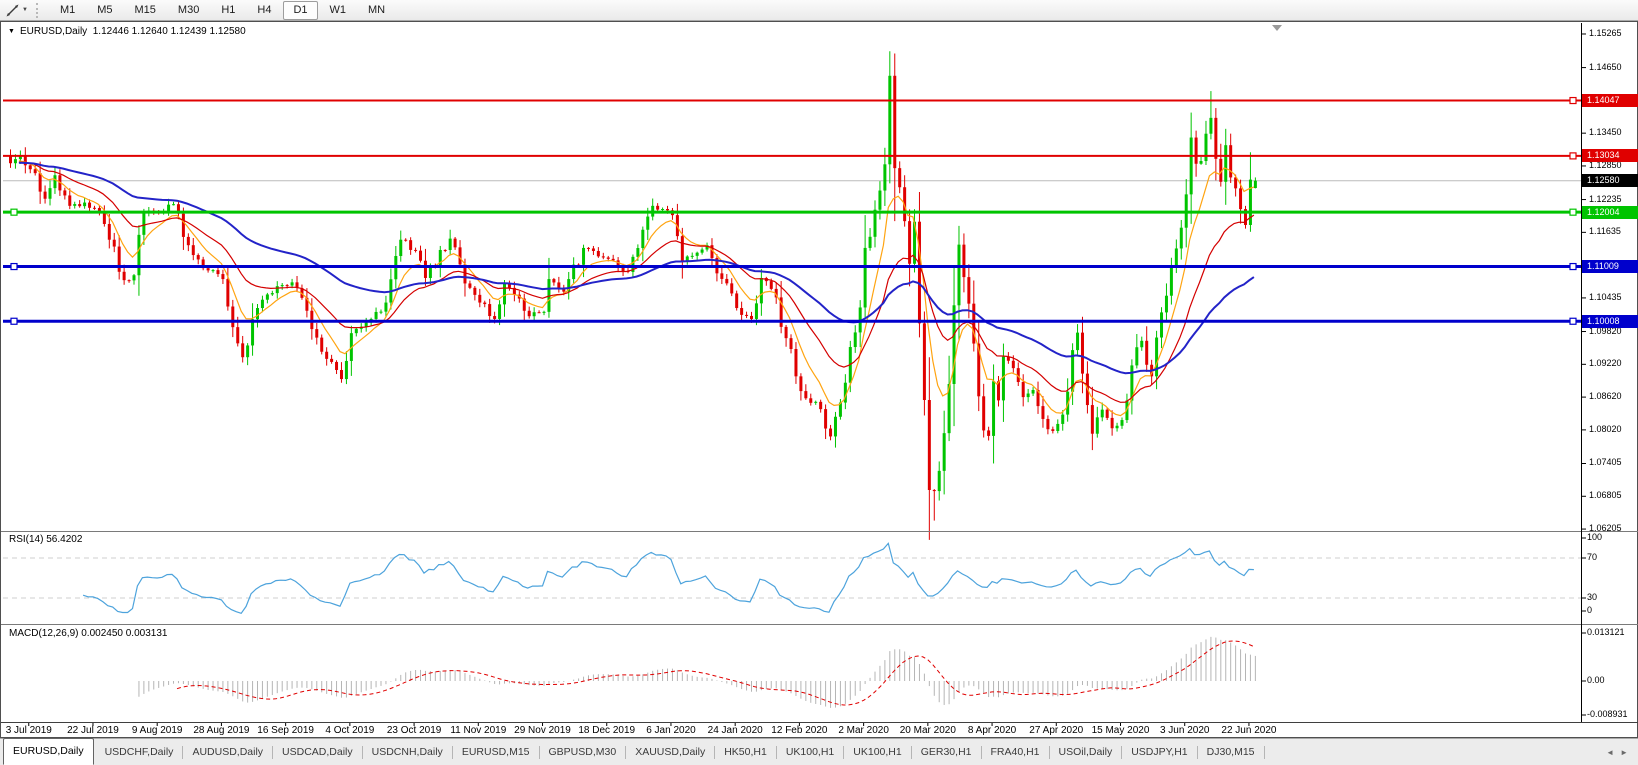  I want to click on price-tick-label: 1.10435, so click(1605, 296).